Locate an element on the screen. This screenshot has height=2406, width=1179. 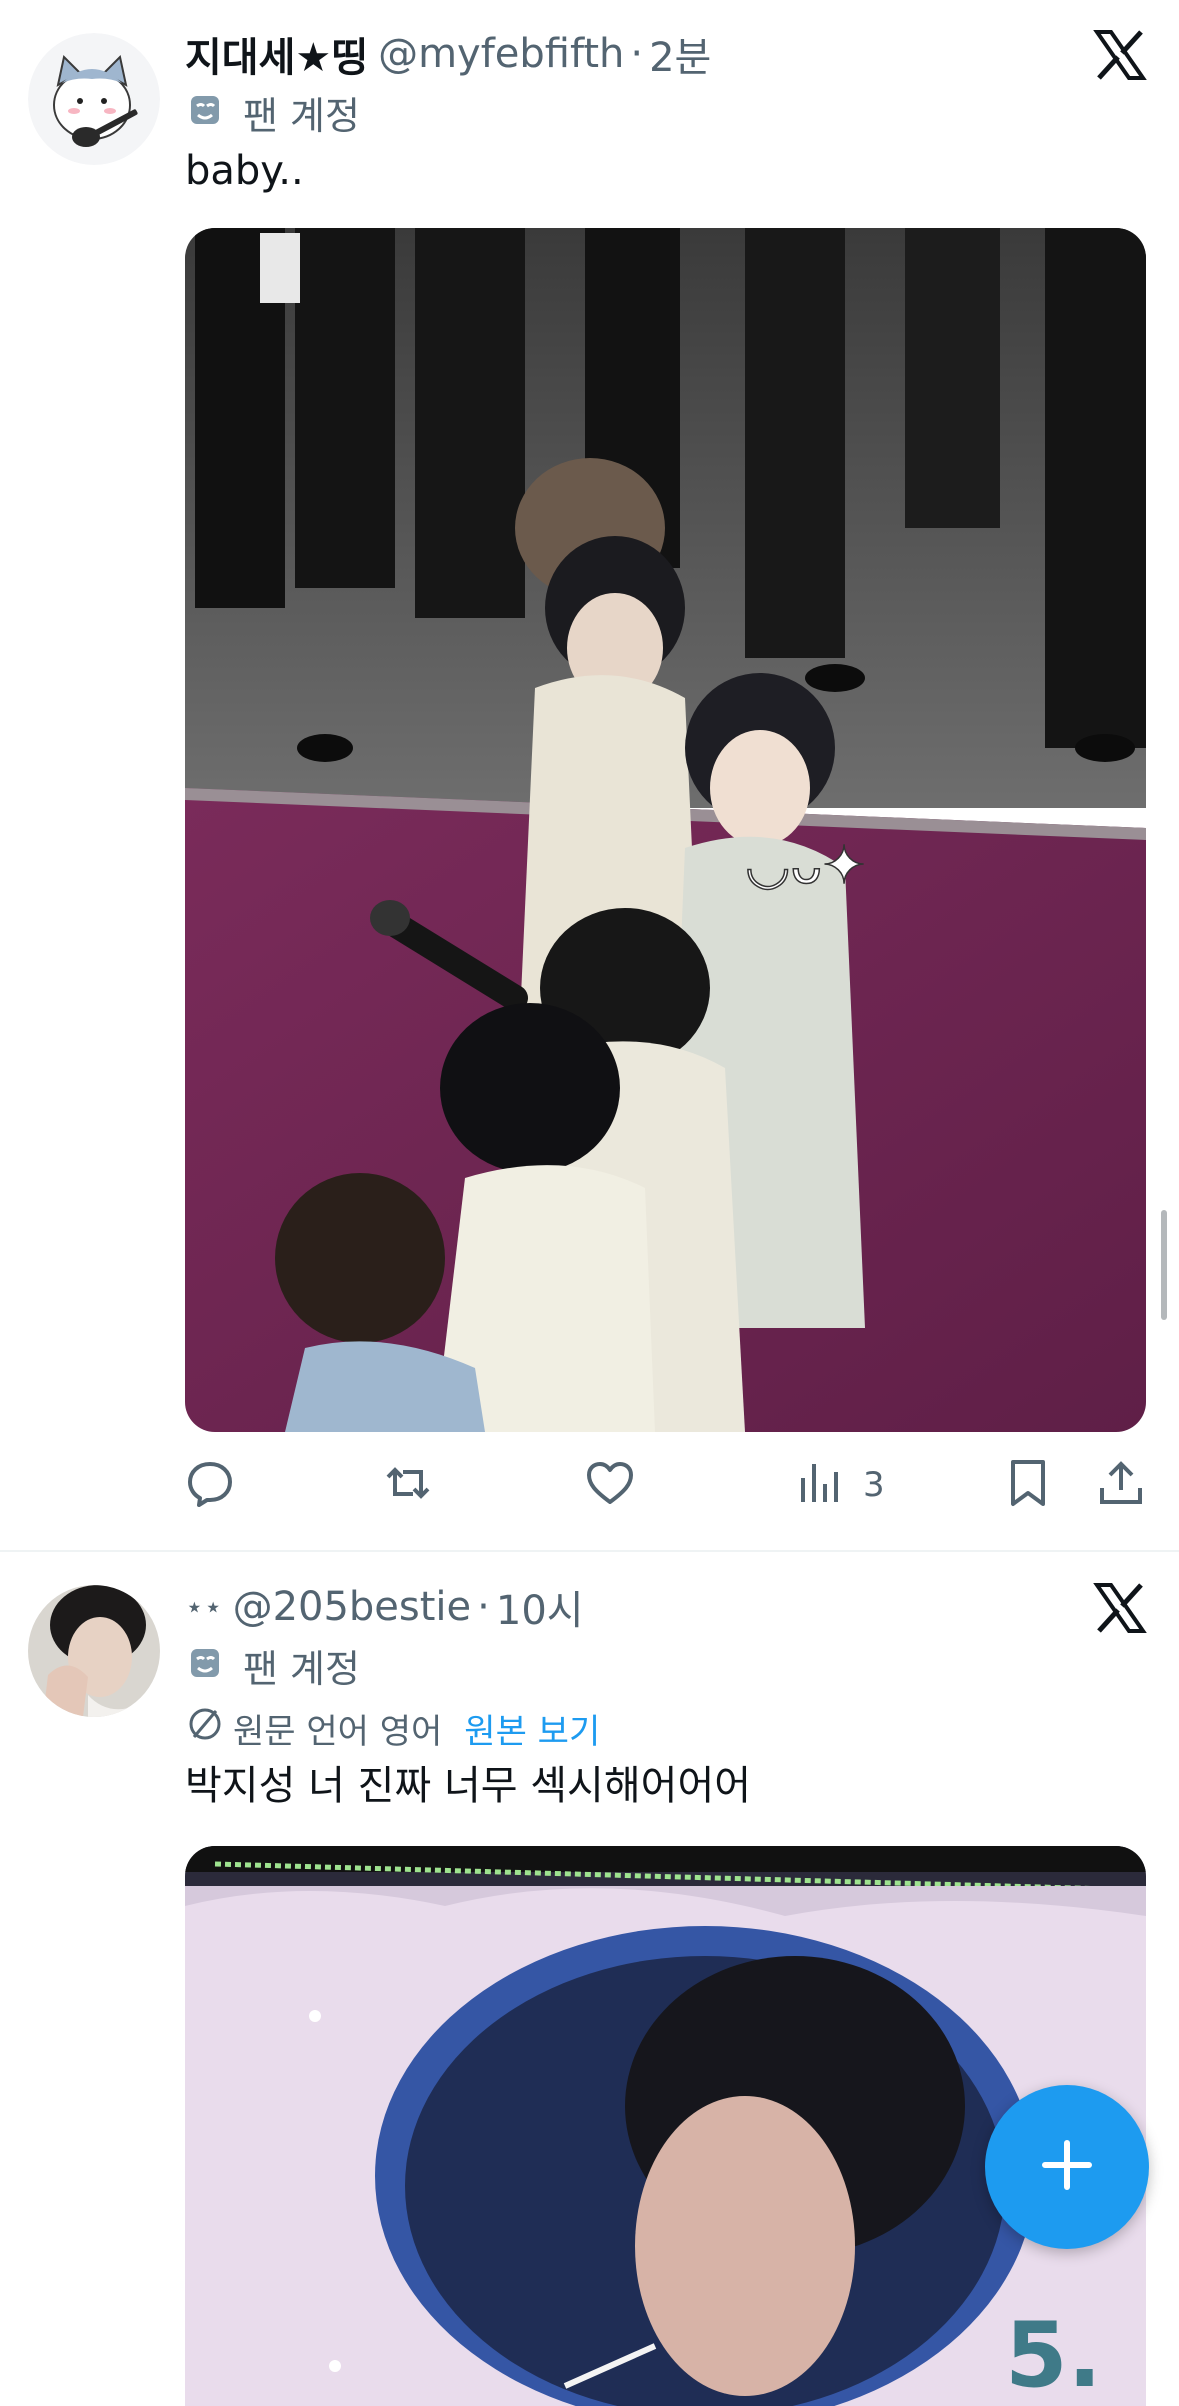
show-original-link: 원본 보기 is located at coordinates (532, 1728).